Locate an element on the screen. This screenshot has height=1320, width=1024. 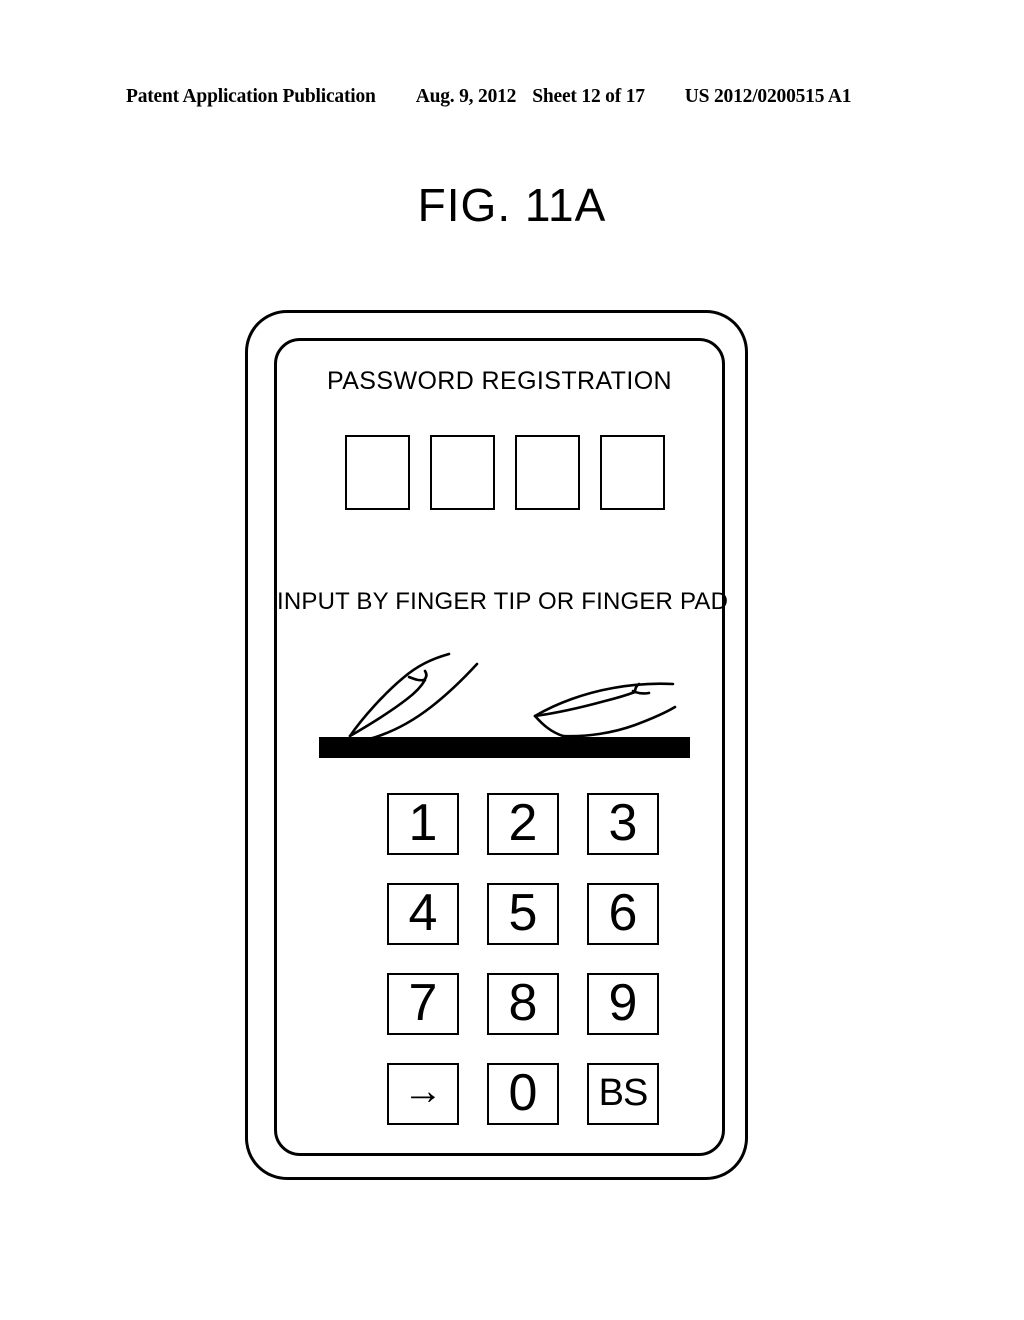
key-enter-arrow: → is located at coordinates (423, 1094).